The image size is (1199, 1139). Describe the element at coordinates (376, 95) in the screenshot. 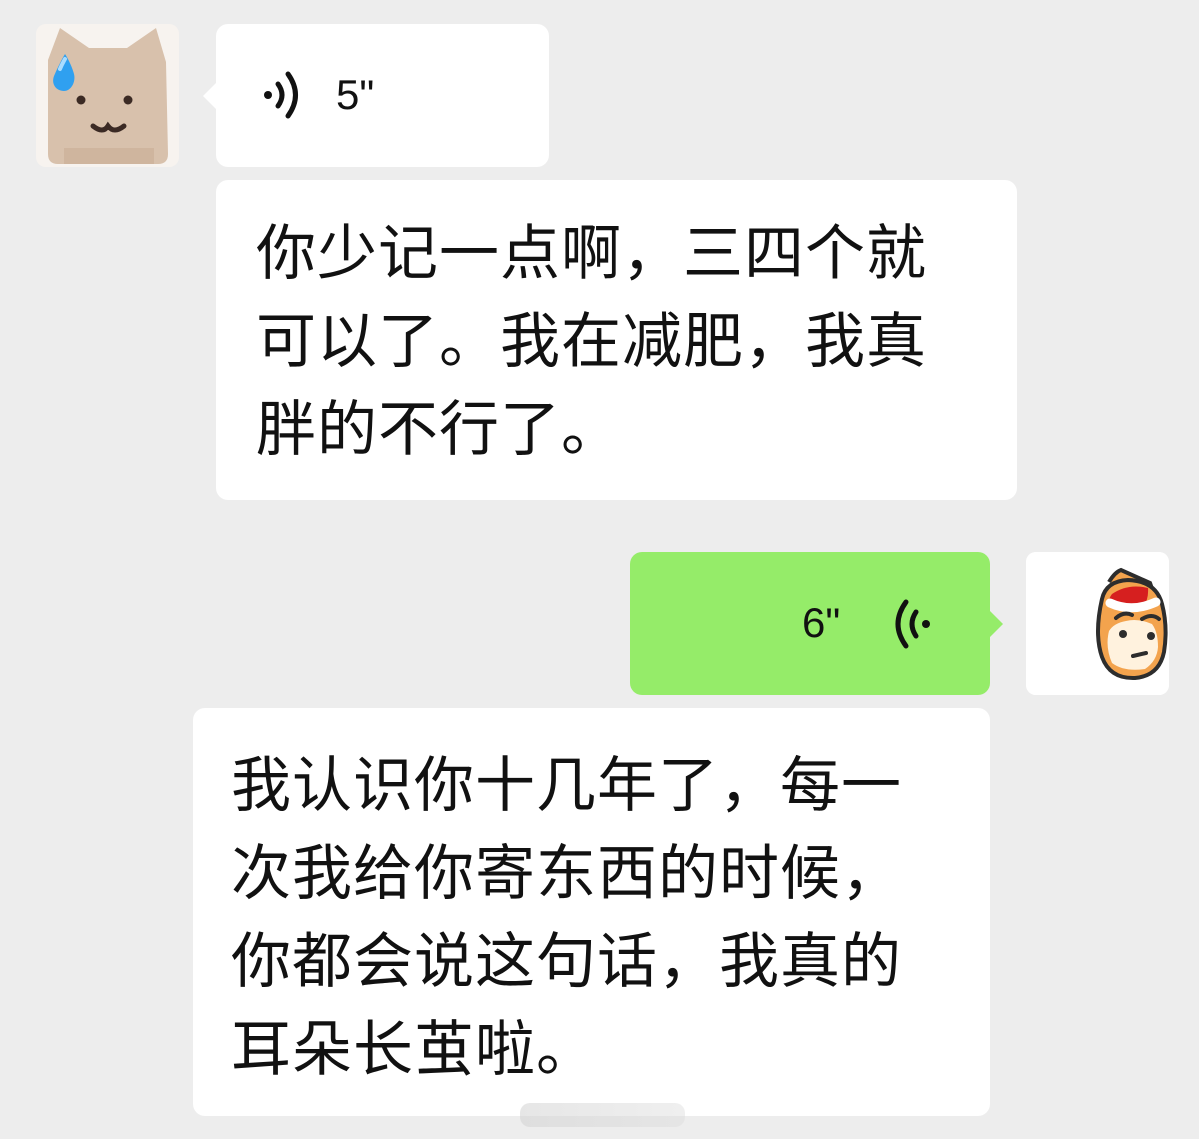

I see `incoming-voice-message: 5"` at that location.